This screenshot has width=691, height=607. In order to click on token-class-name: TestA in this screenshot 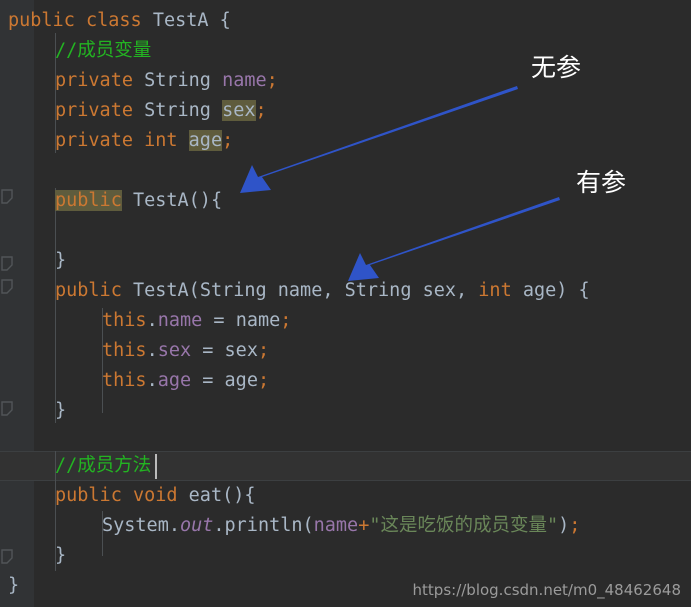, I will do `click(180, 20)`.